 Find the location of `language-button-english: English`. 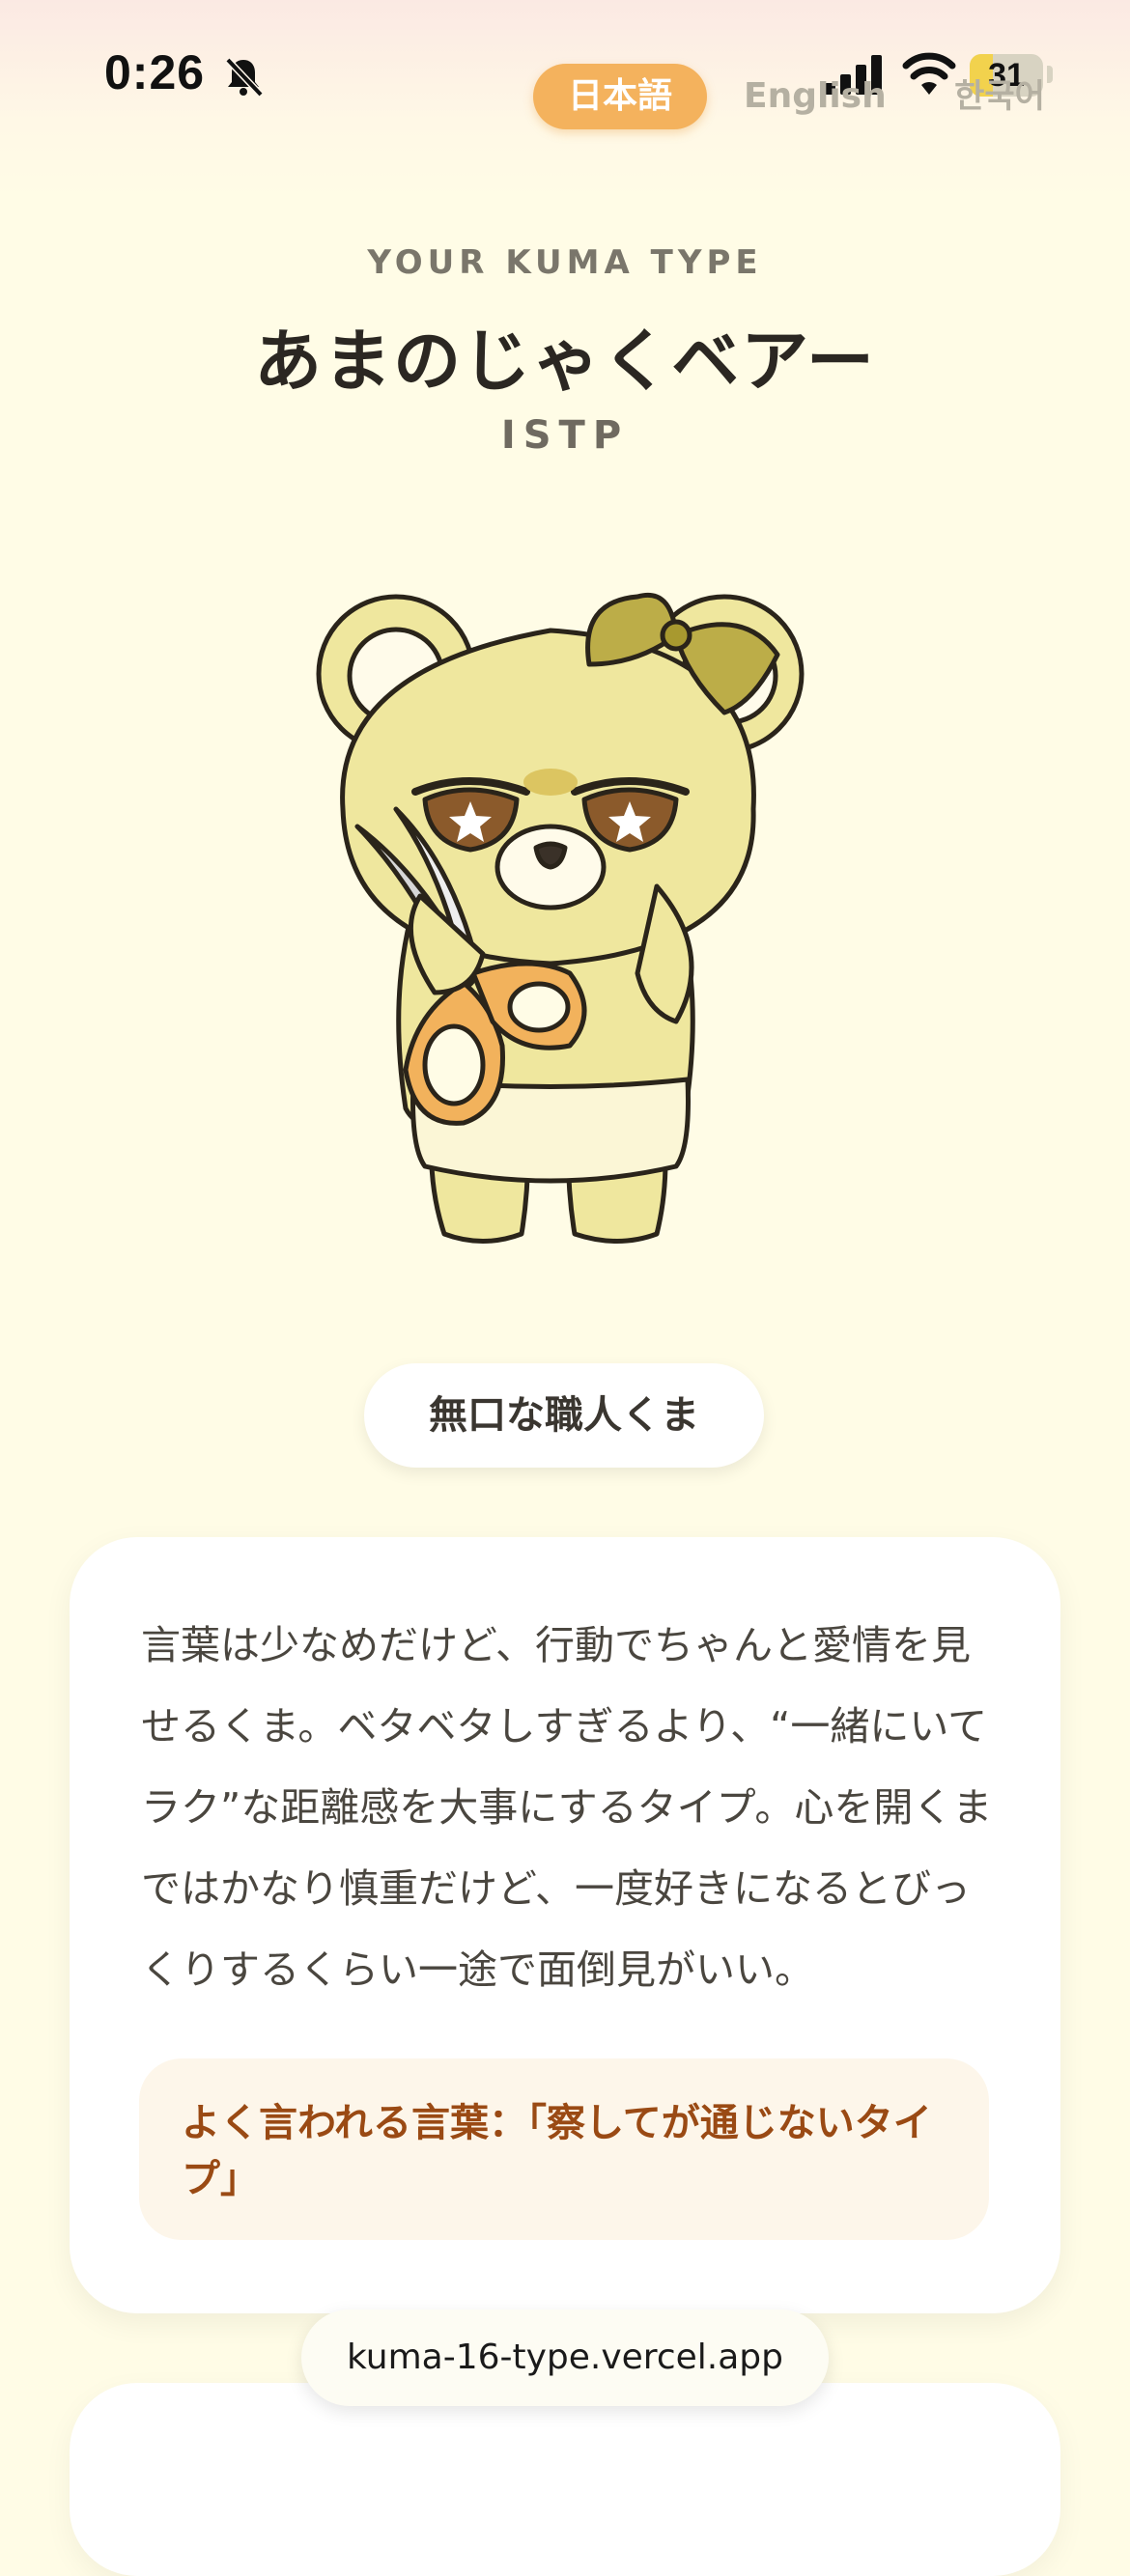

language-button-english: English is located at coordinates (816, 97).